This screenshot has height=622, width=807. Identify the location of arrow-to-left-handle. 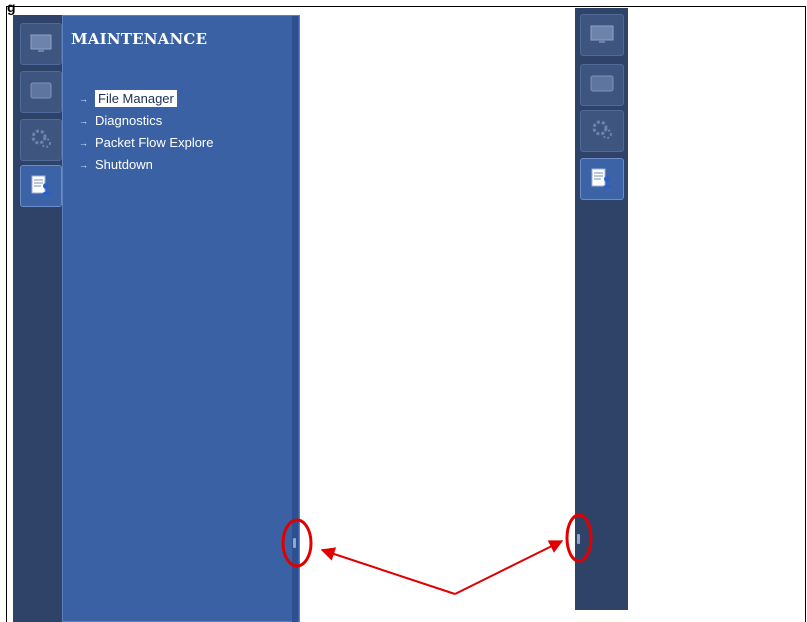
(388, 571).